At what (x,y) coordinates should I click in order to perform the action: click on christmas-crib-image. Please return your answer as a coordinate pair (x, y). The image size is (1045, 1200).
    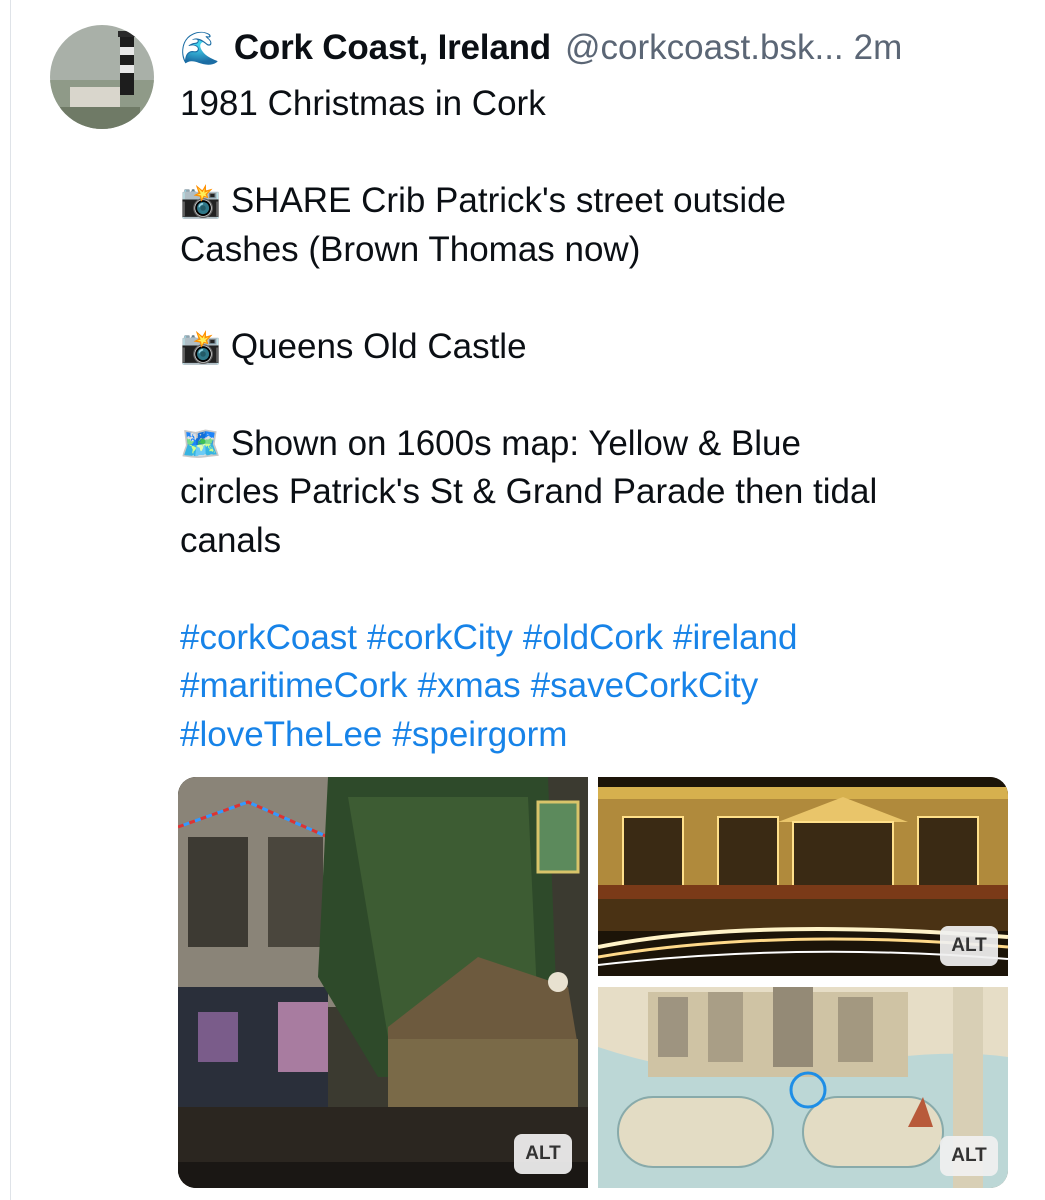
    Looking at the image, I should click on (383, 982).